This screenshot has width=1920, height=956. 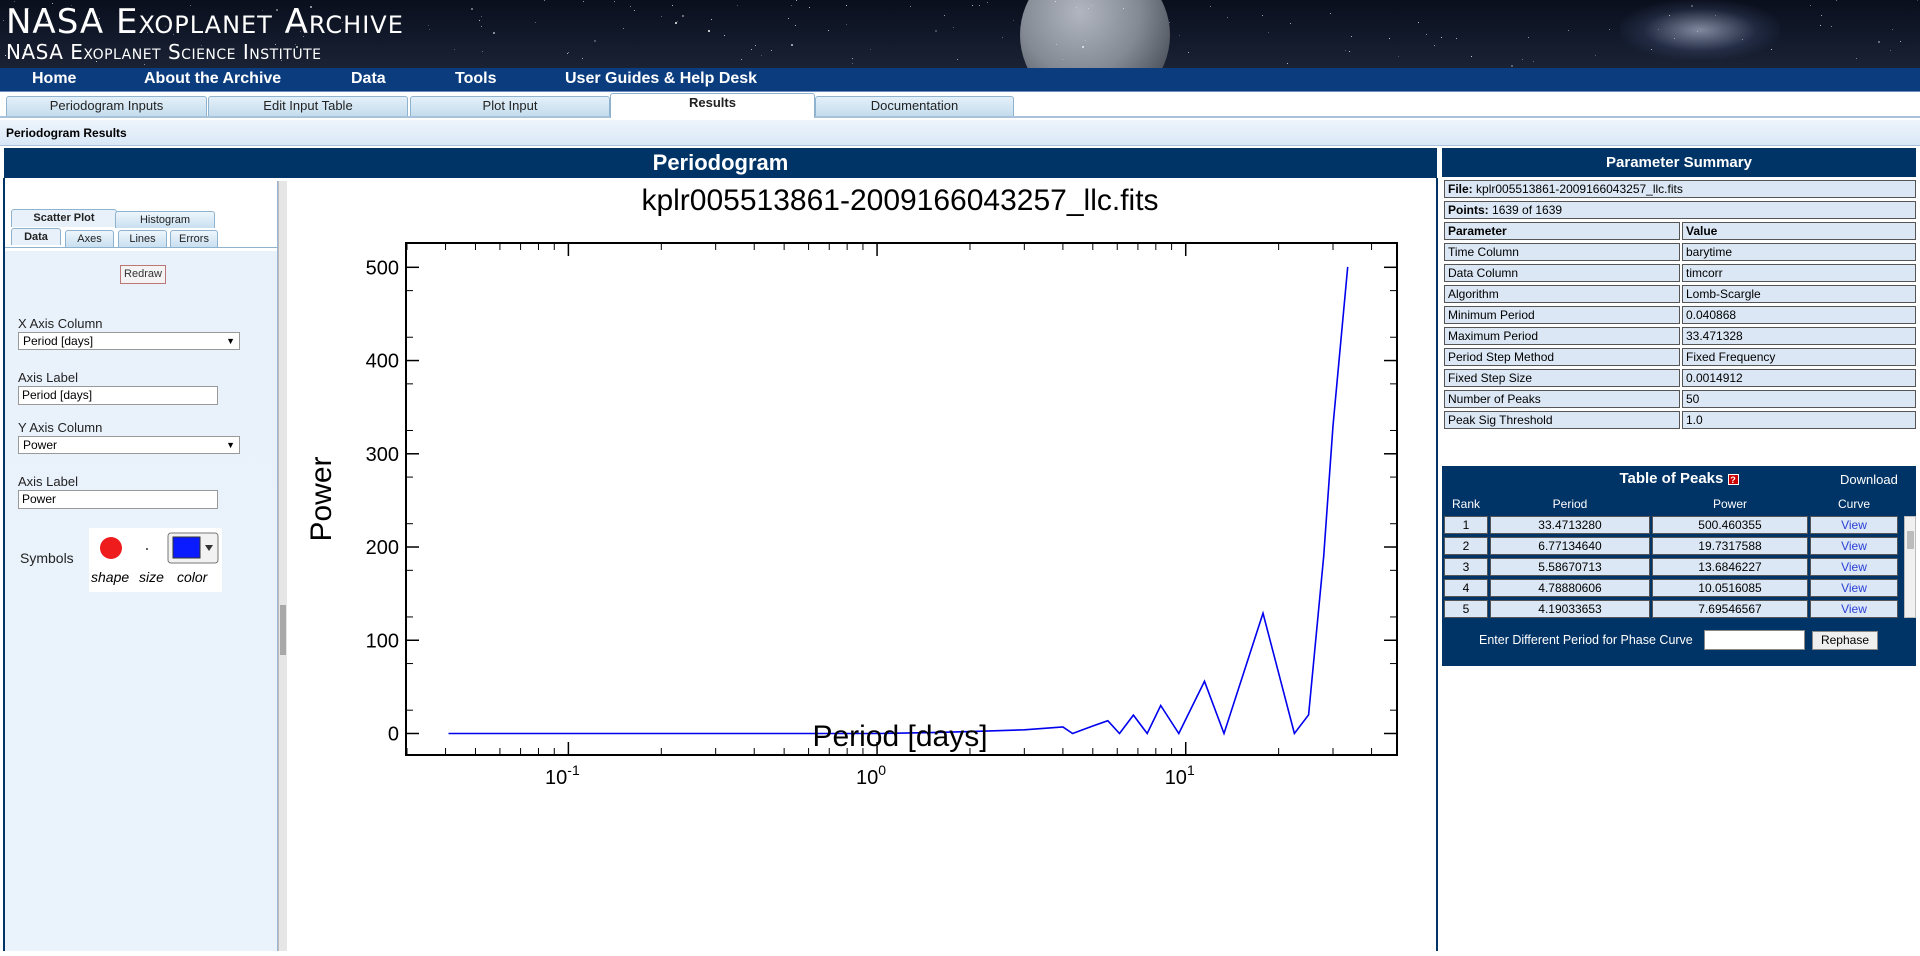 I want to click on table-of-peaks-title: Table of Peaks, so click(x=1671, y=478).